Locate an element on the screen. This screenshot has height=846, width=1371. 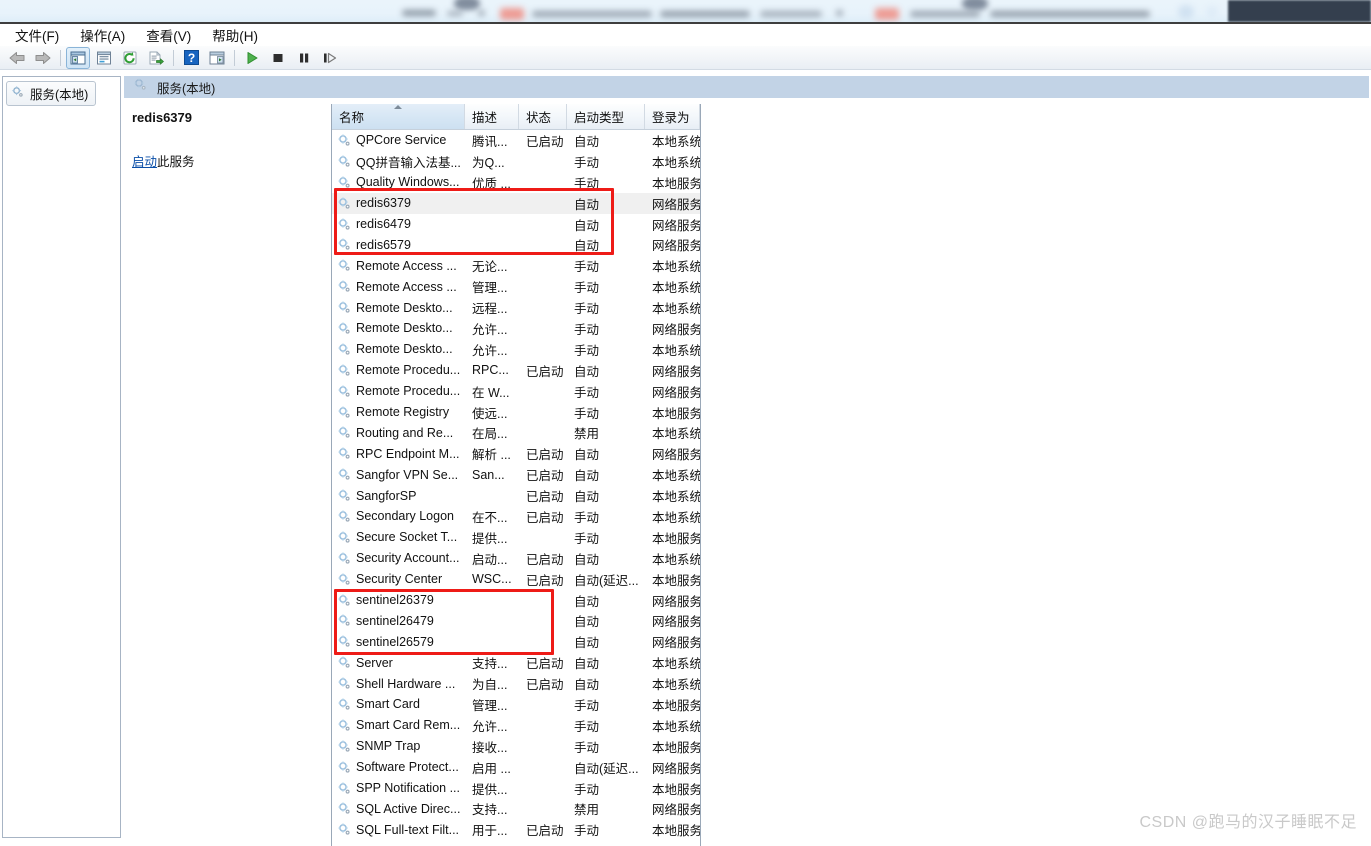
table-row: Shell Hardware ... 为自... 已启动 自动 本地系统 is located at coordinates (516, 683).